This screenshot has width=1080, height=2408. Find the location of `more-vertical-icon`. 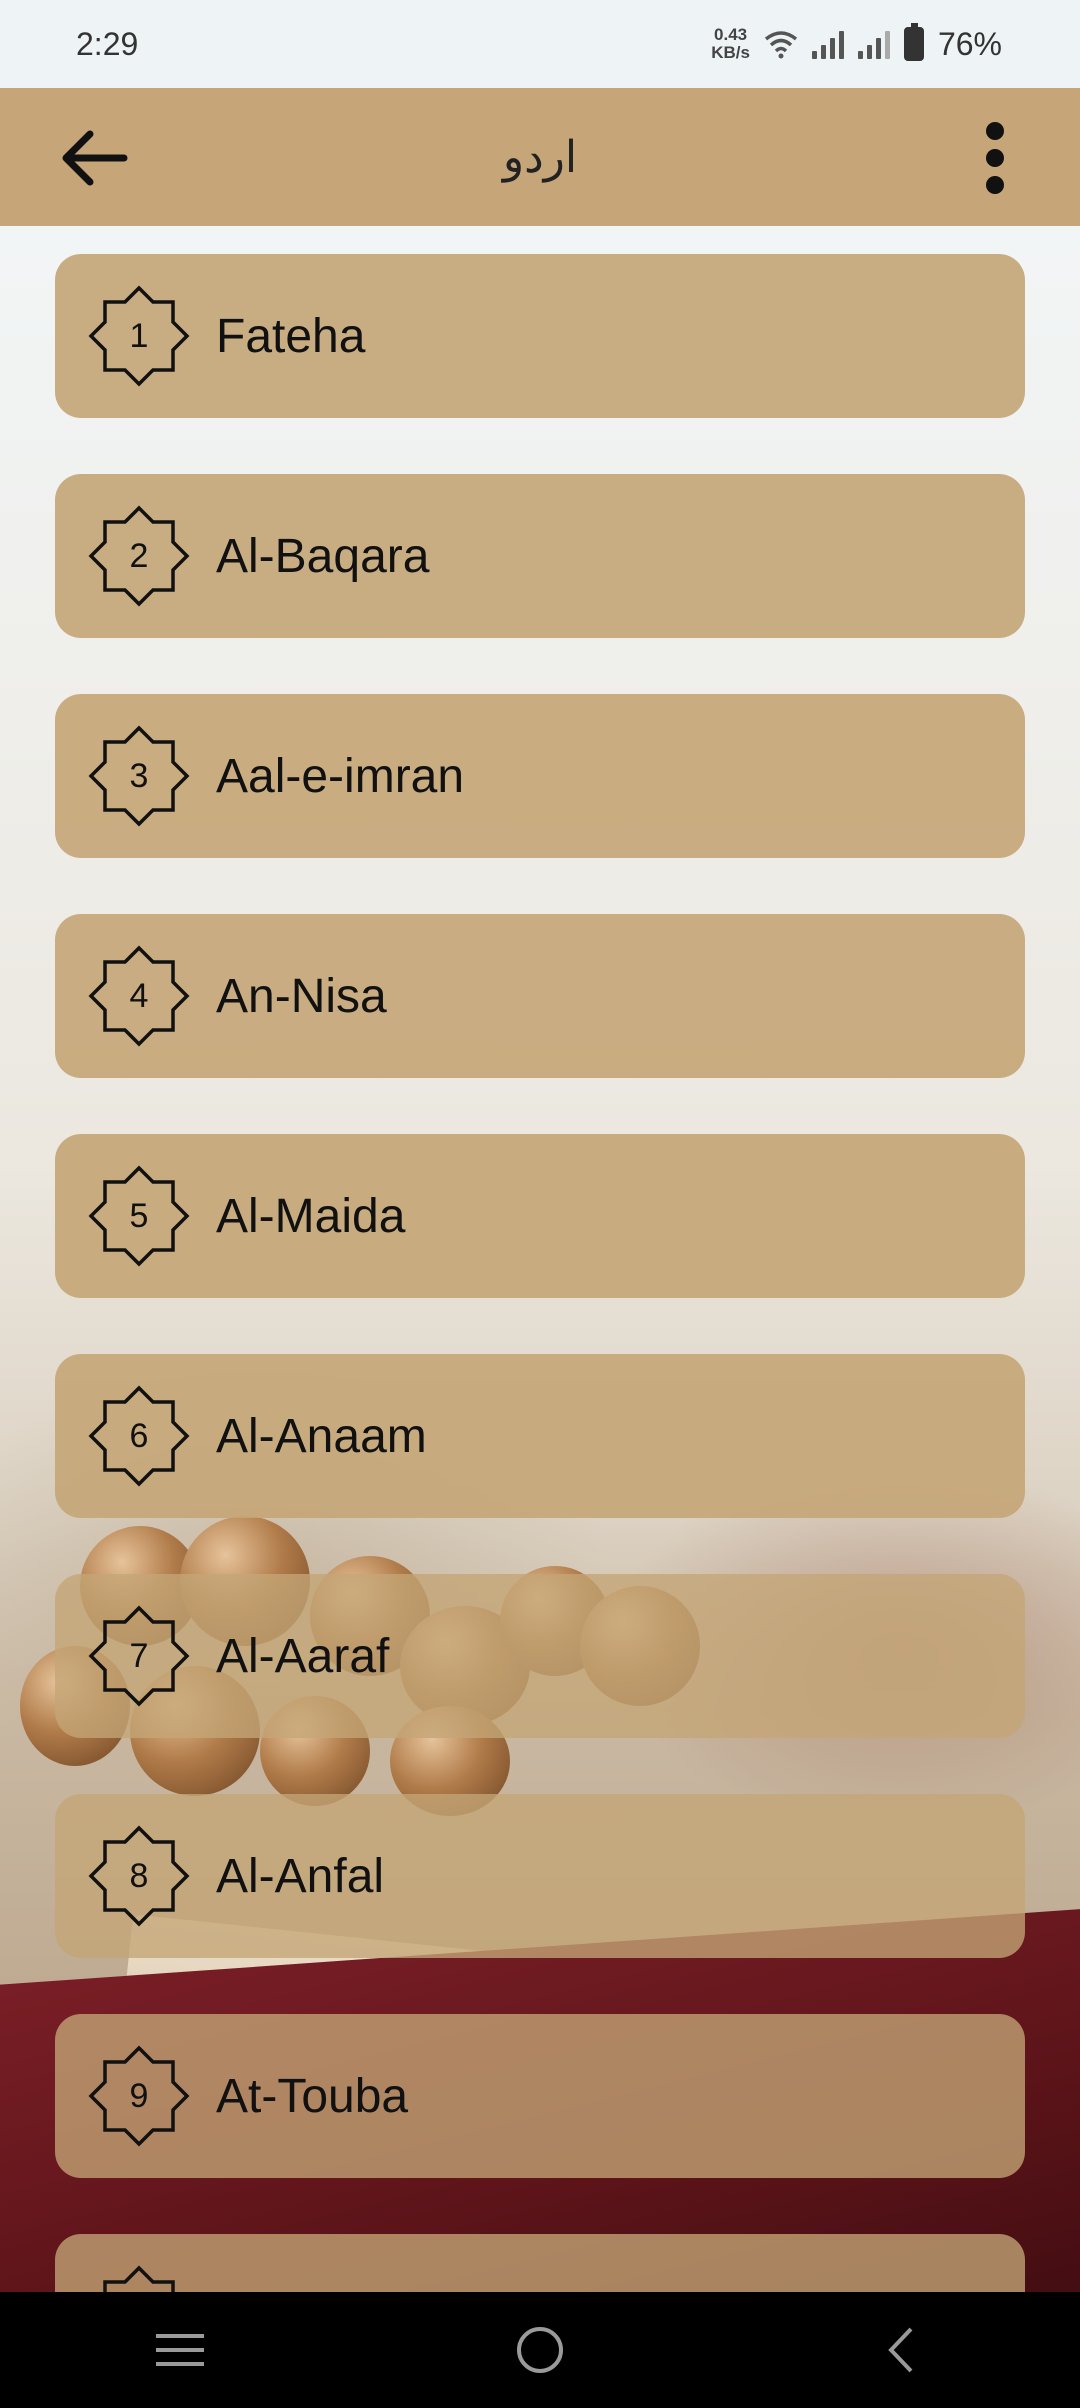

more-vertical-icon is located at coordinates (995, 131).